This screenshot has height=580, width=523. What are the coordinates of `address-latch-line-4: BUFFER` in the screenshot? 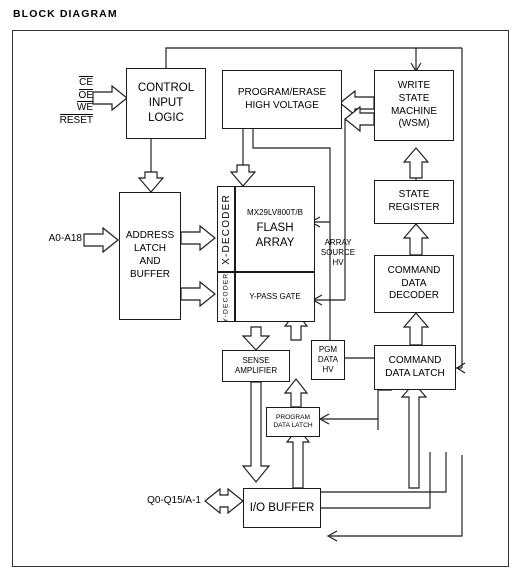 It's located at (150, 274).